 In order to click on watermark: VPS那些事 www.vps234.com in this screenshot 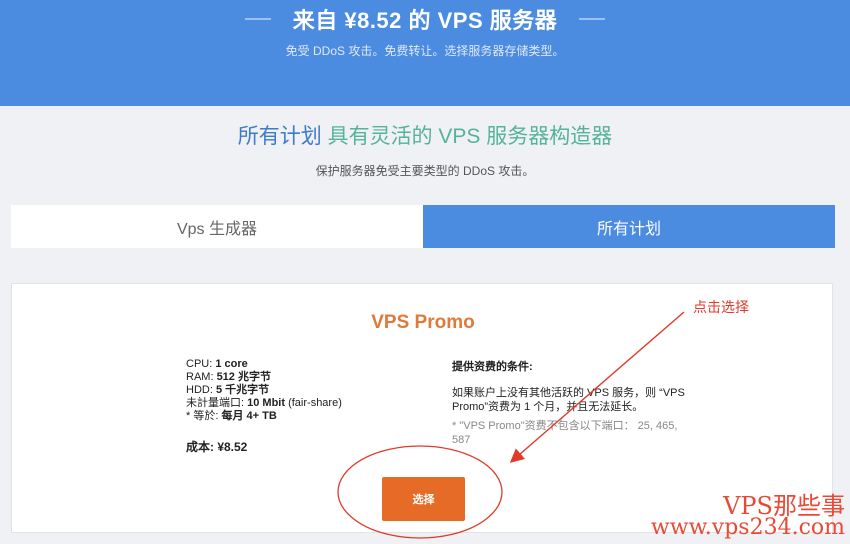, I will do `click(717, 516)`.